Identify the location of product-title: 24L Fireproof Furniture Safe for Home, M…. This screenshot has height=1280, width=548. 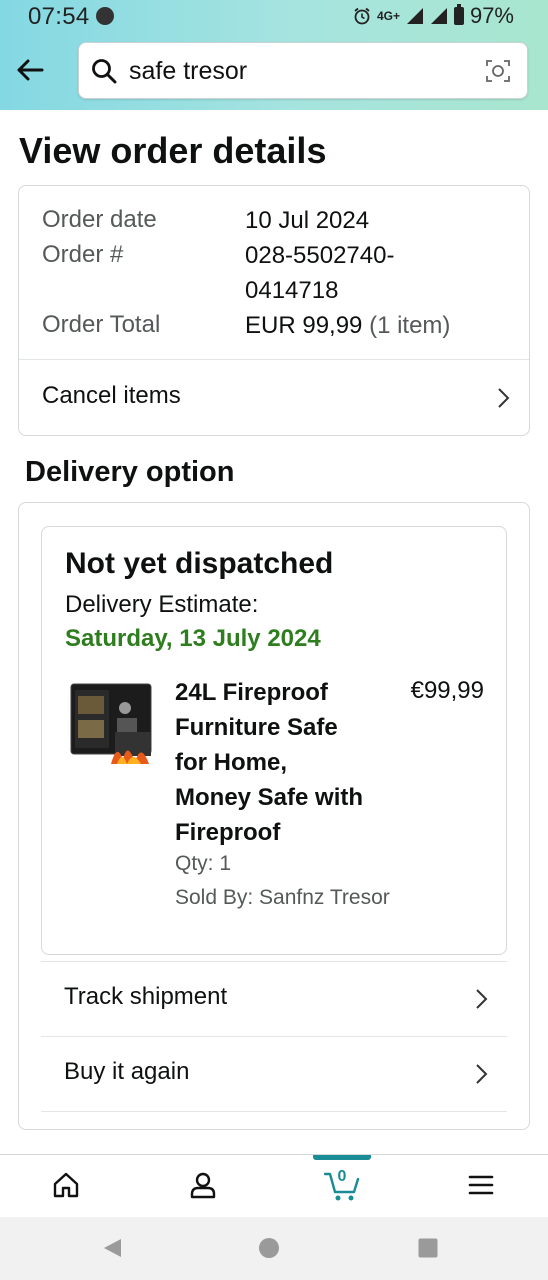
(285, 762).